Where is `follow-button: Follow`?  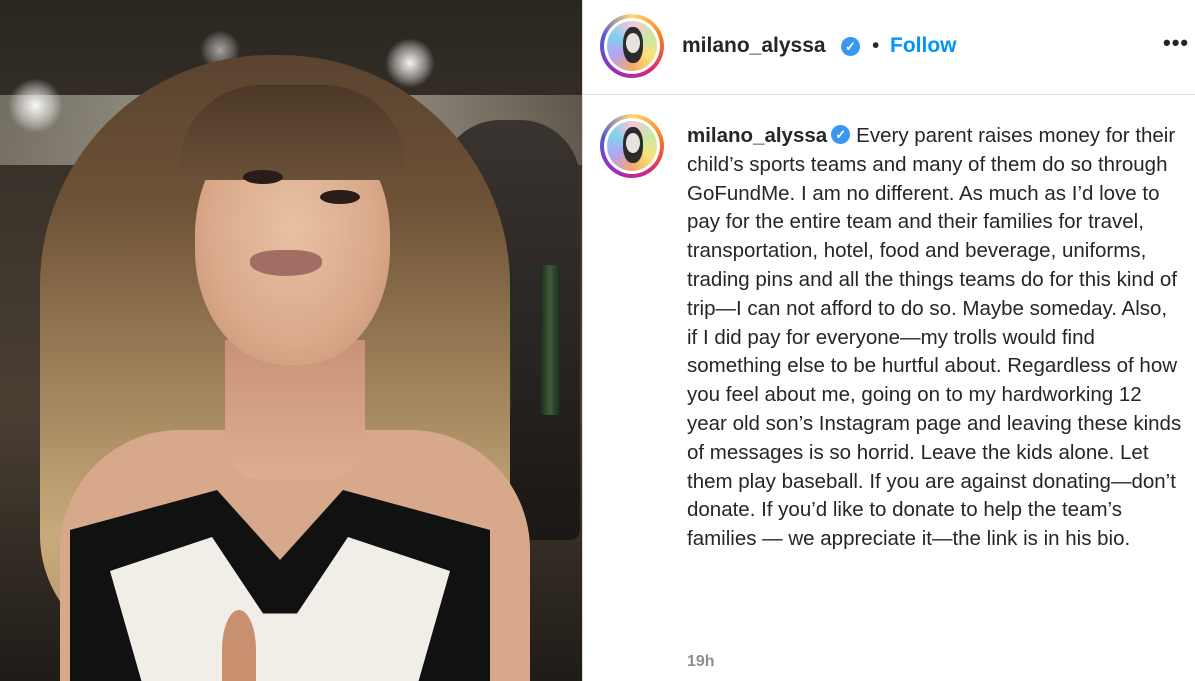
follow-button: Follow is located at coordinates (923, 46).